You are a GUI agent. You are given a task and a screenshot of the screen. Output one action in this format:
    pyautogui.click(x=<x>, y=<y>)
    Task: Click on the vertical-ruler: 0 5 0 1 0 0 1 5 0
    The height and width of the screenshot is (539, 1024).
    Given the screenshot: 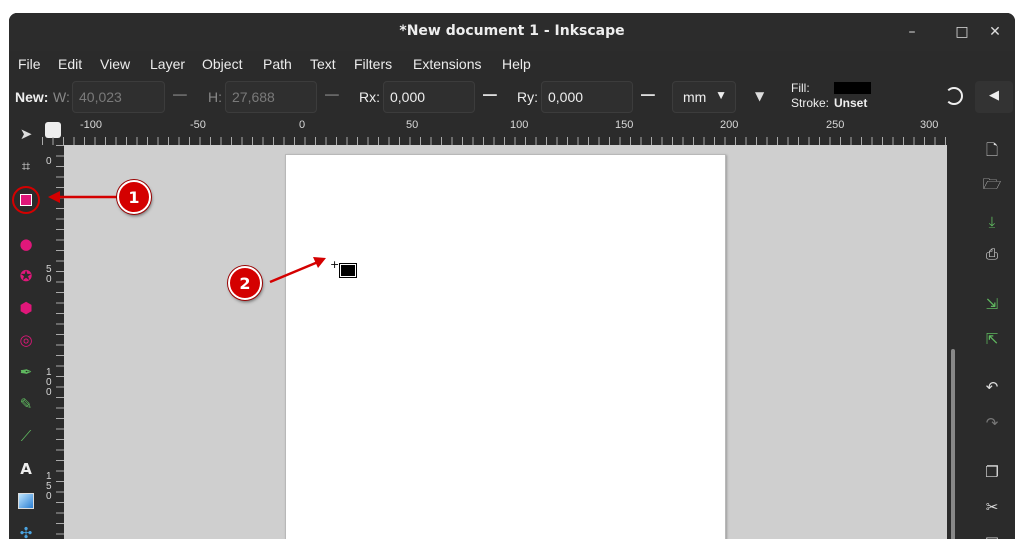 What is the action you would take?
    pyautogui.click(x=53, y=342)
    